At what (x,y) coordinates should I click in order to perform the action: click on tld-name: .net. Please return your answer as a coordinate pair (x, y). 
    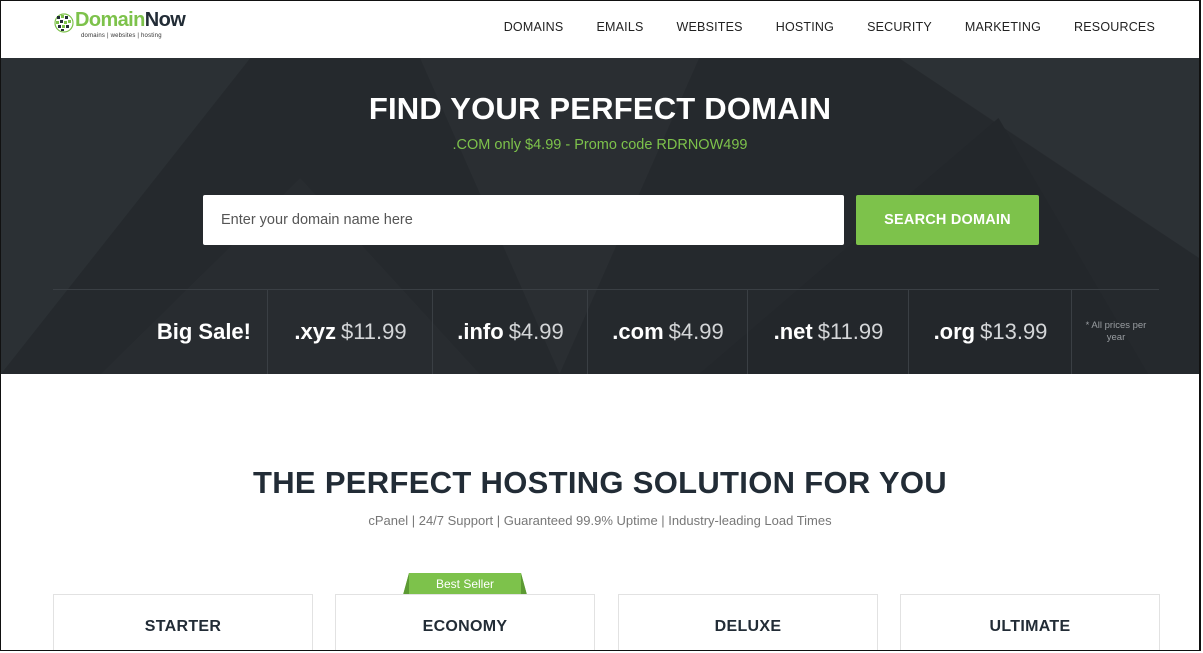
    Looking at the image, I should click on (793, 331).